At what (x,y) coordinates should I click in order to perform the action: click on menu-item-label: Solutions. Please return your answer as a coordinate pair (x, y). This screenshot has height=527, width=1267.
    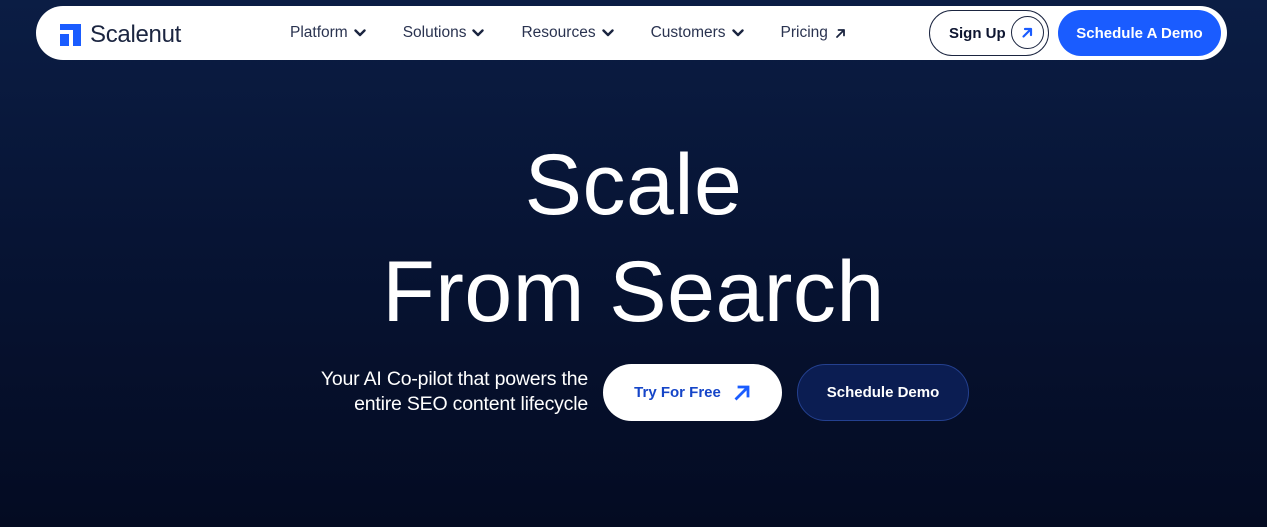
    Looking at the image, I should click on (434, 32).